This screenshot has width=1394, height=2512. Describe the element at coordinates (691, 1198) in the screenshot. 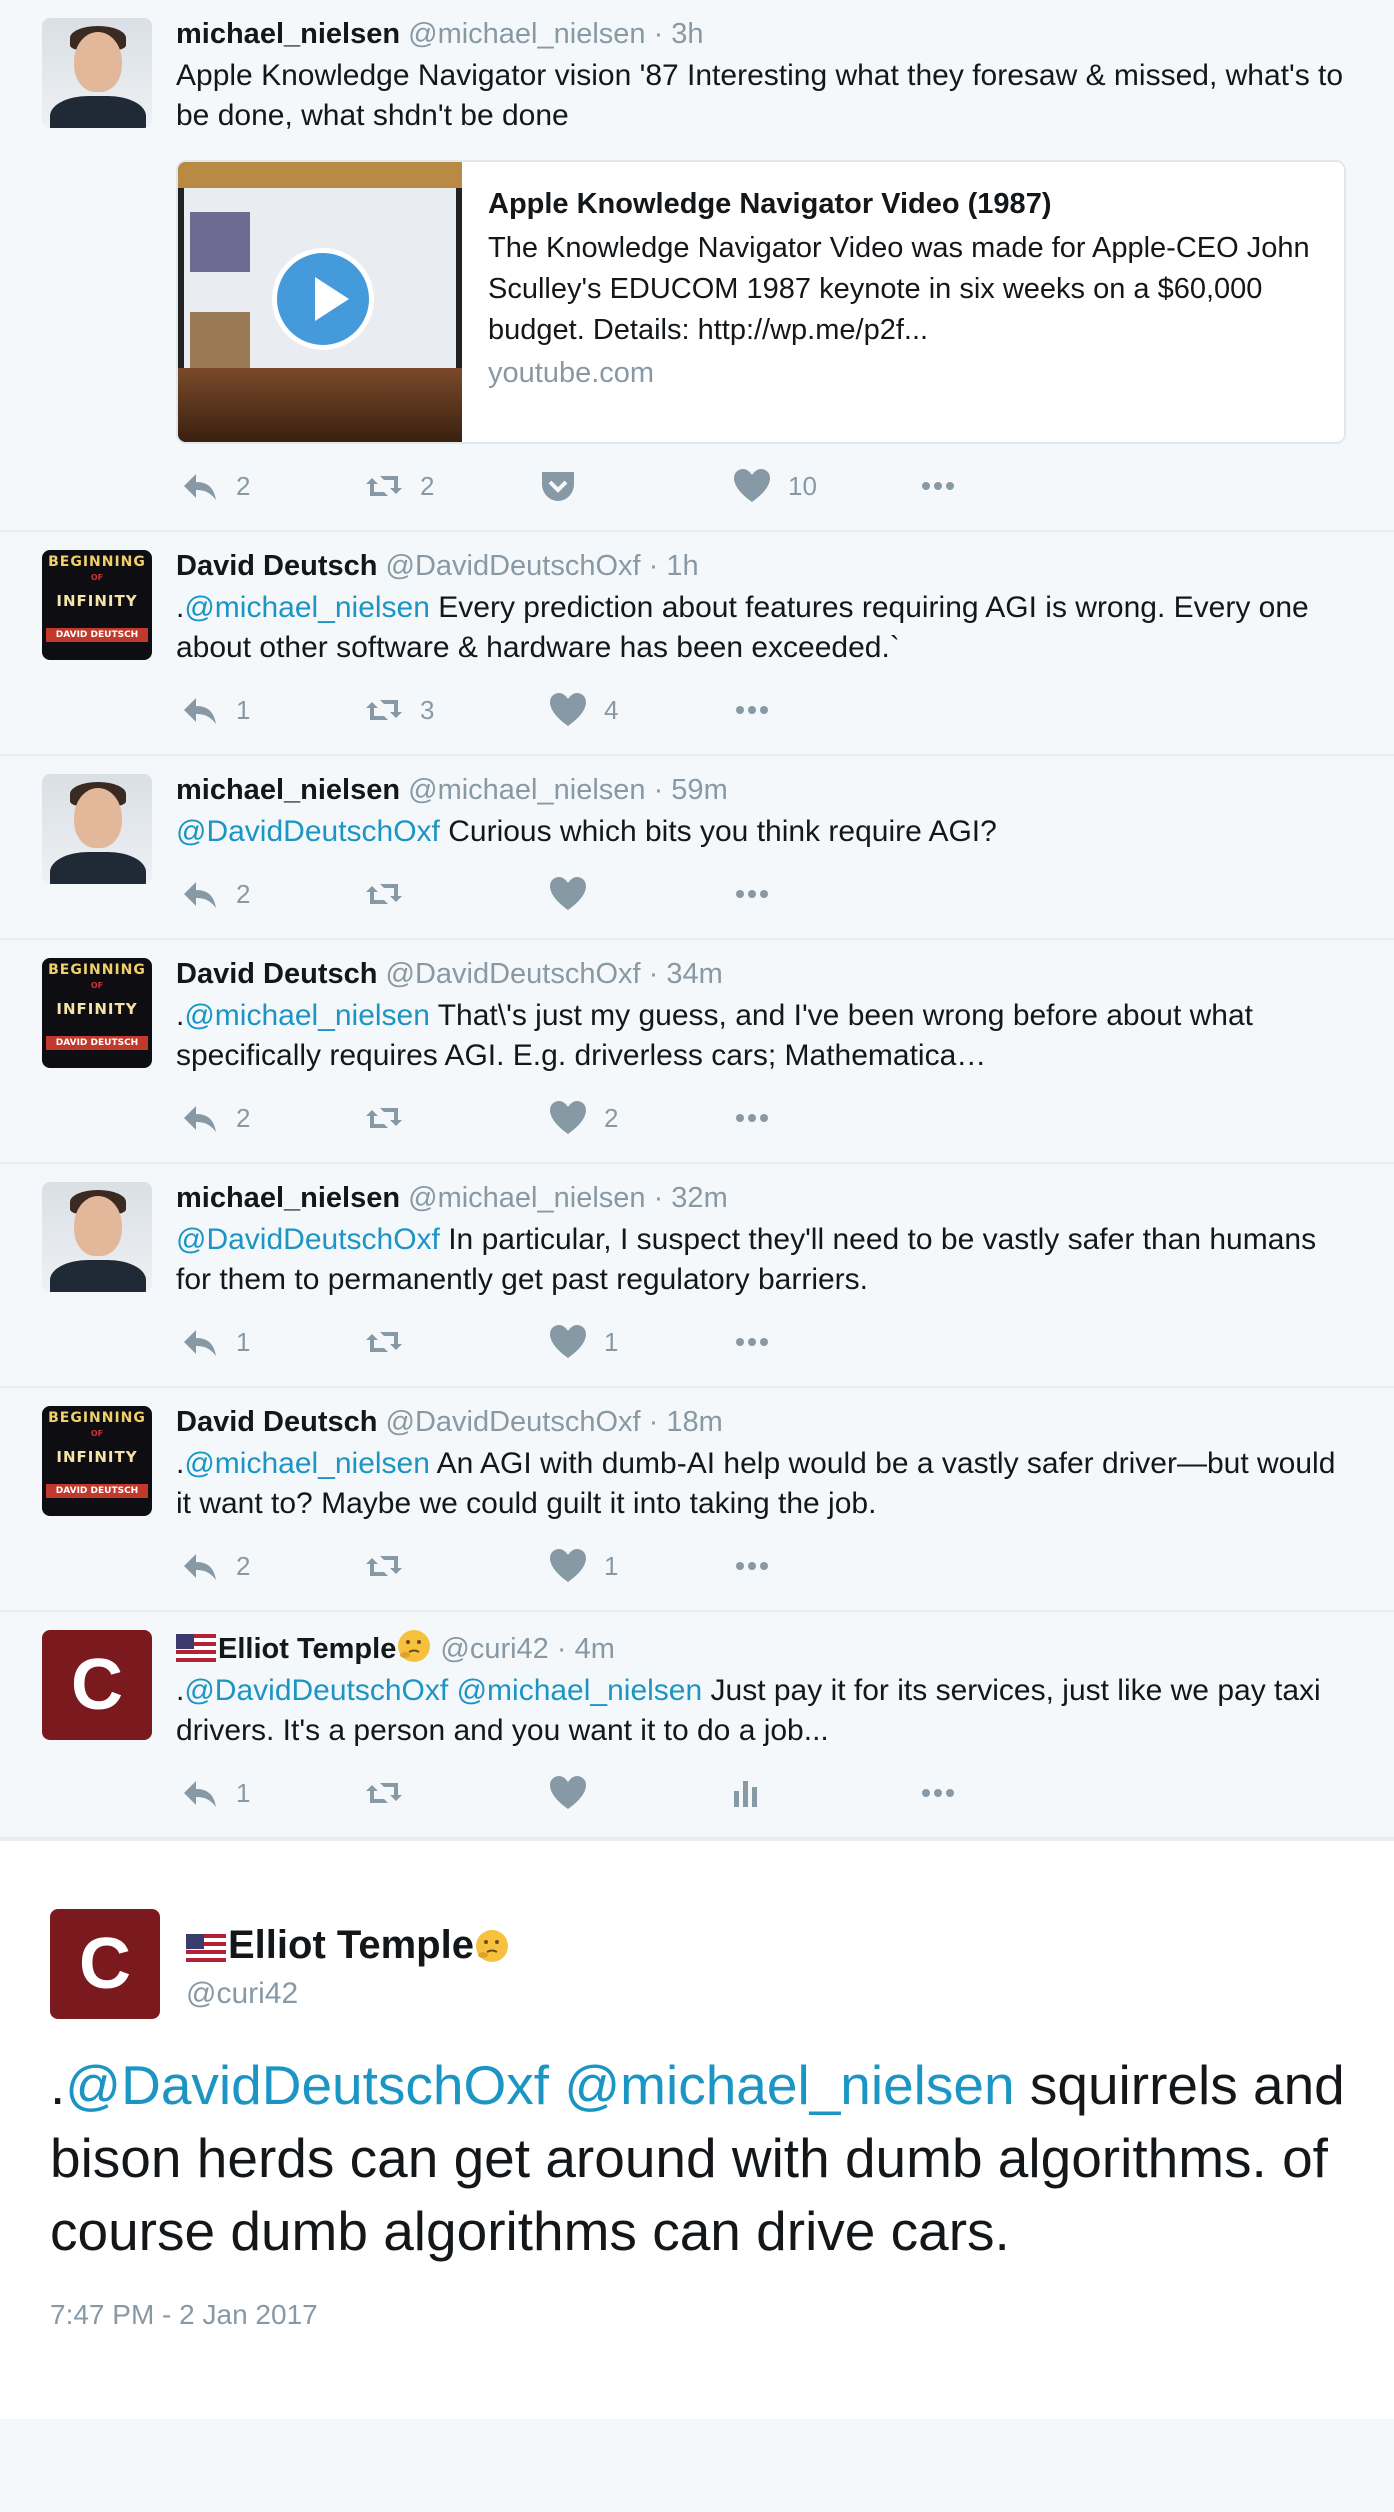

I see `tweet-time: · 32m` at that location.